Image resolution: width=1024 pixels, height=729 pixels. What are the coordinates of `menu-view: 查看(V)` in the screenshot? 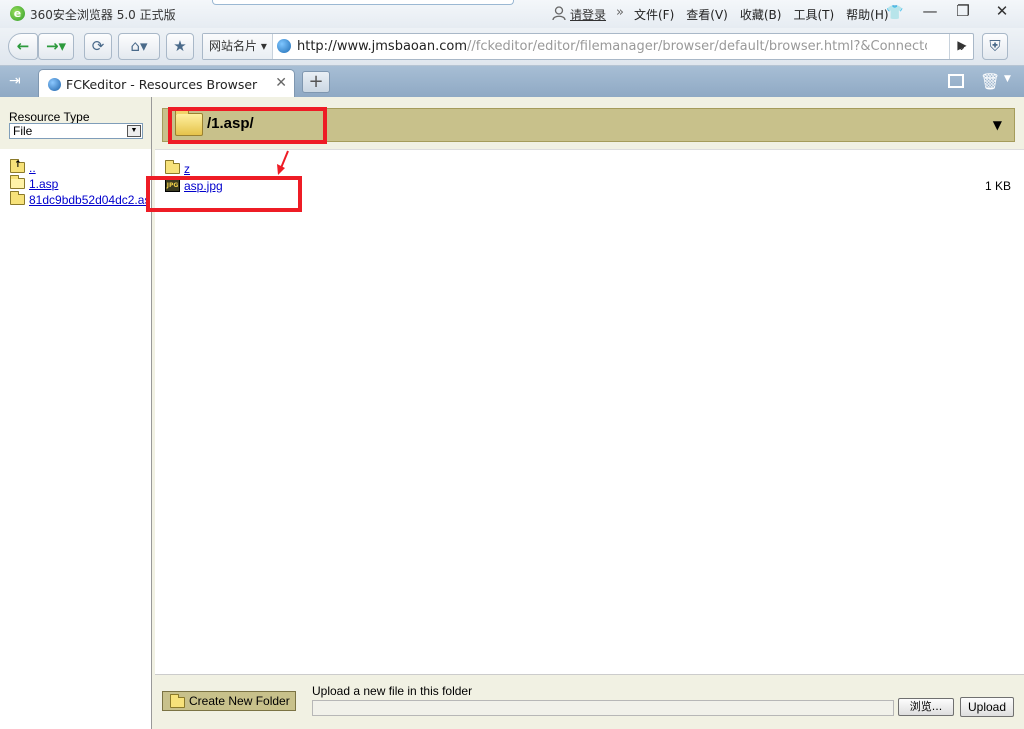 It's located at (707, 14).